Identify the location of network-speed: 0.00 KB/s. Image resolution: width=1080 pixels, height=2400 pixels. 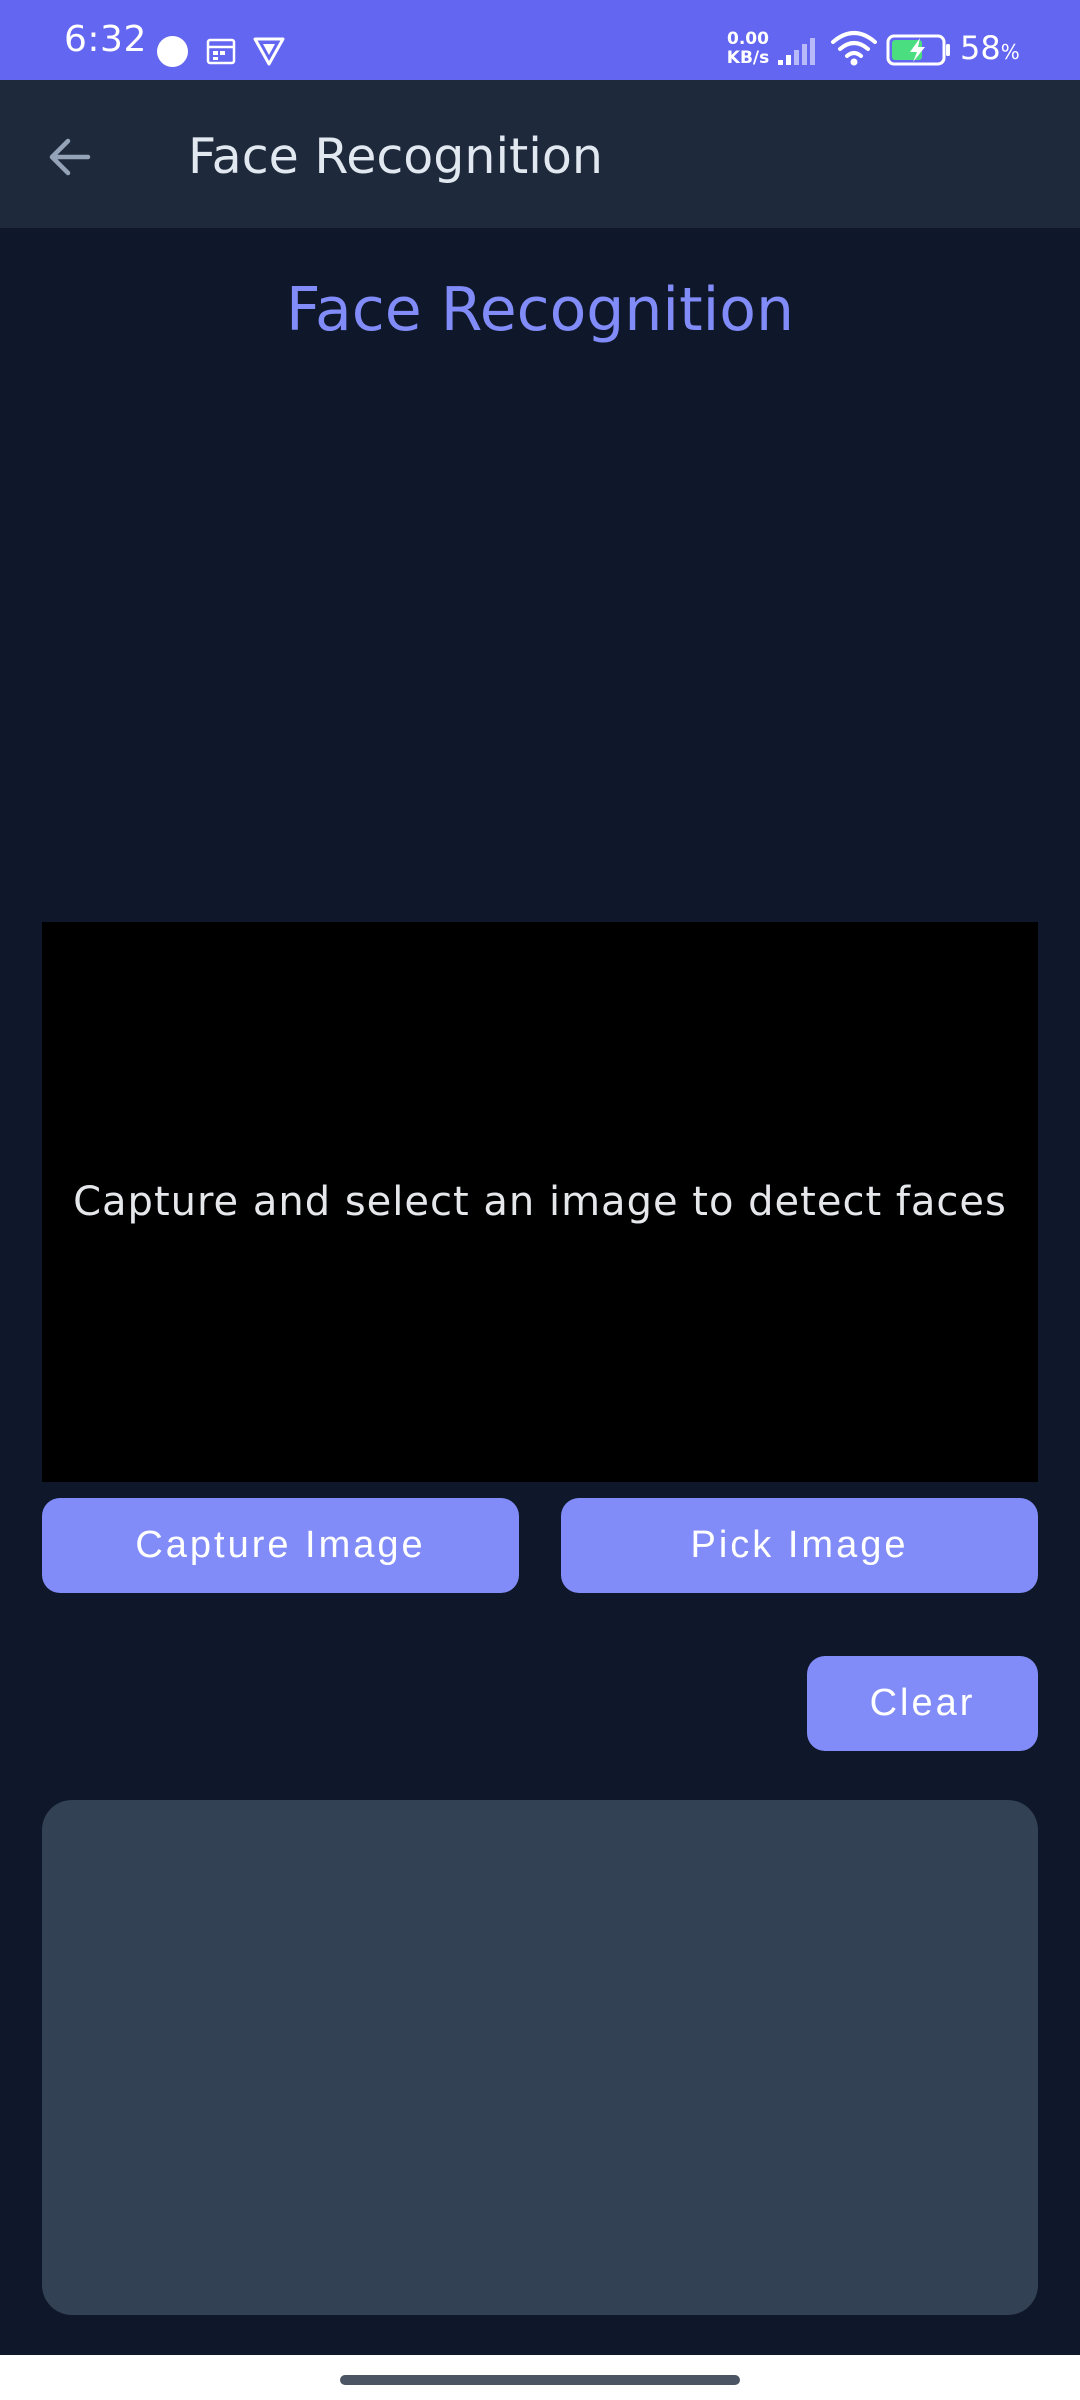
(748, 49).